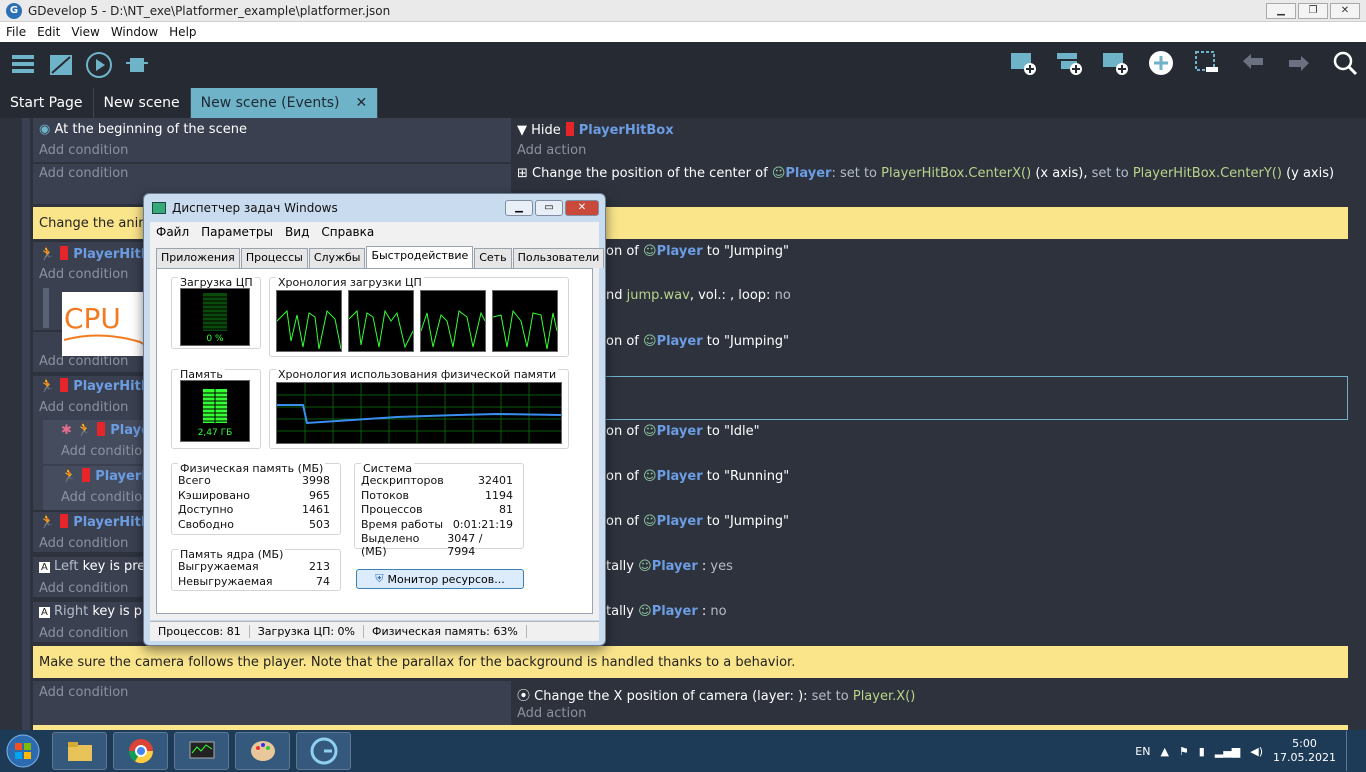  Describe the element at coordinates (142, 103) in the screenshot. I see `tab-new-scene: New scene` at that location.